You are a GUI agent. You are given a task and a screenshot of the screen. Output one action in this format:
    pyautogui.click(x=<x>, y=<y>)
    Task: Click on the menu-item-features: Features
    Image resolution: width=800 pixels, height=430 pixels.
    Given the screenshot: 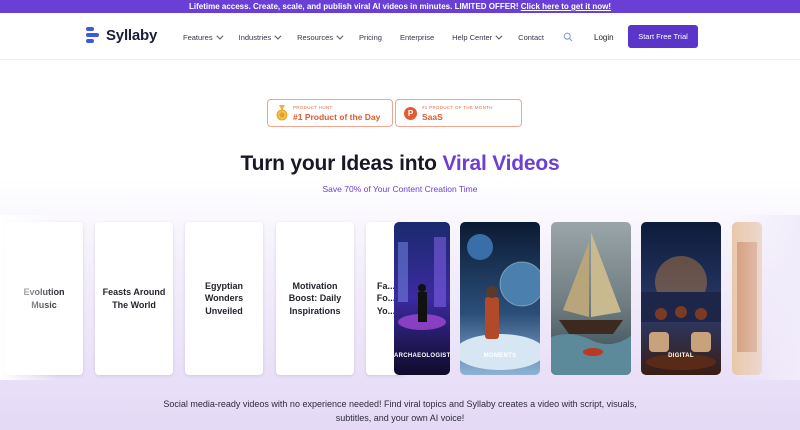 What is the action you would take?
    pyautogui.click(x=203, y=37)
    